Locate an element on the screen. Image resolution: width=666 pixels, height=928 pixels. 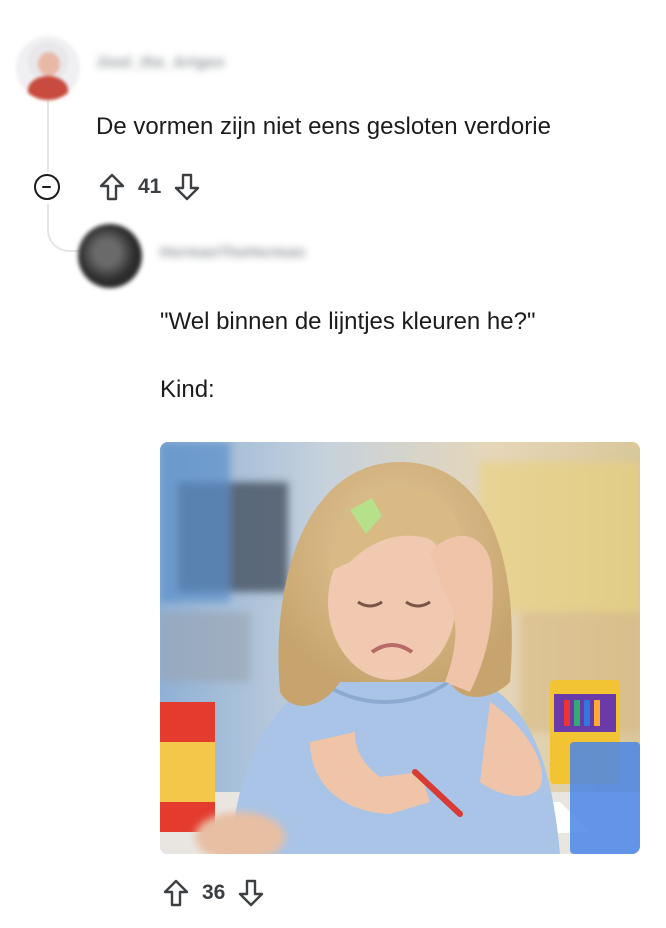
vote-count: 36 is located at coordinates (214, 892).